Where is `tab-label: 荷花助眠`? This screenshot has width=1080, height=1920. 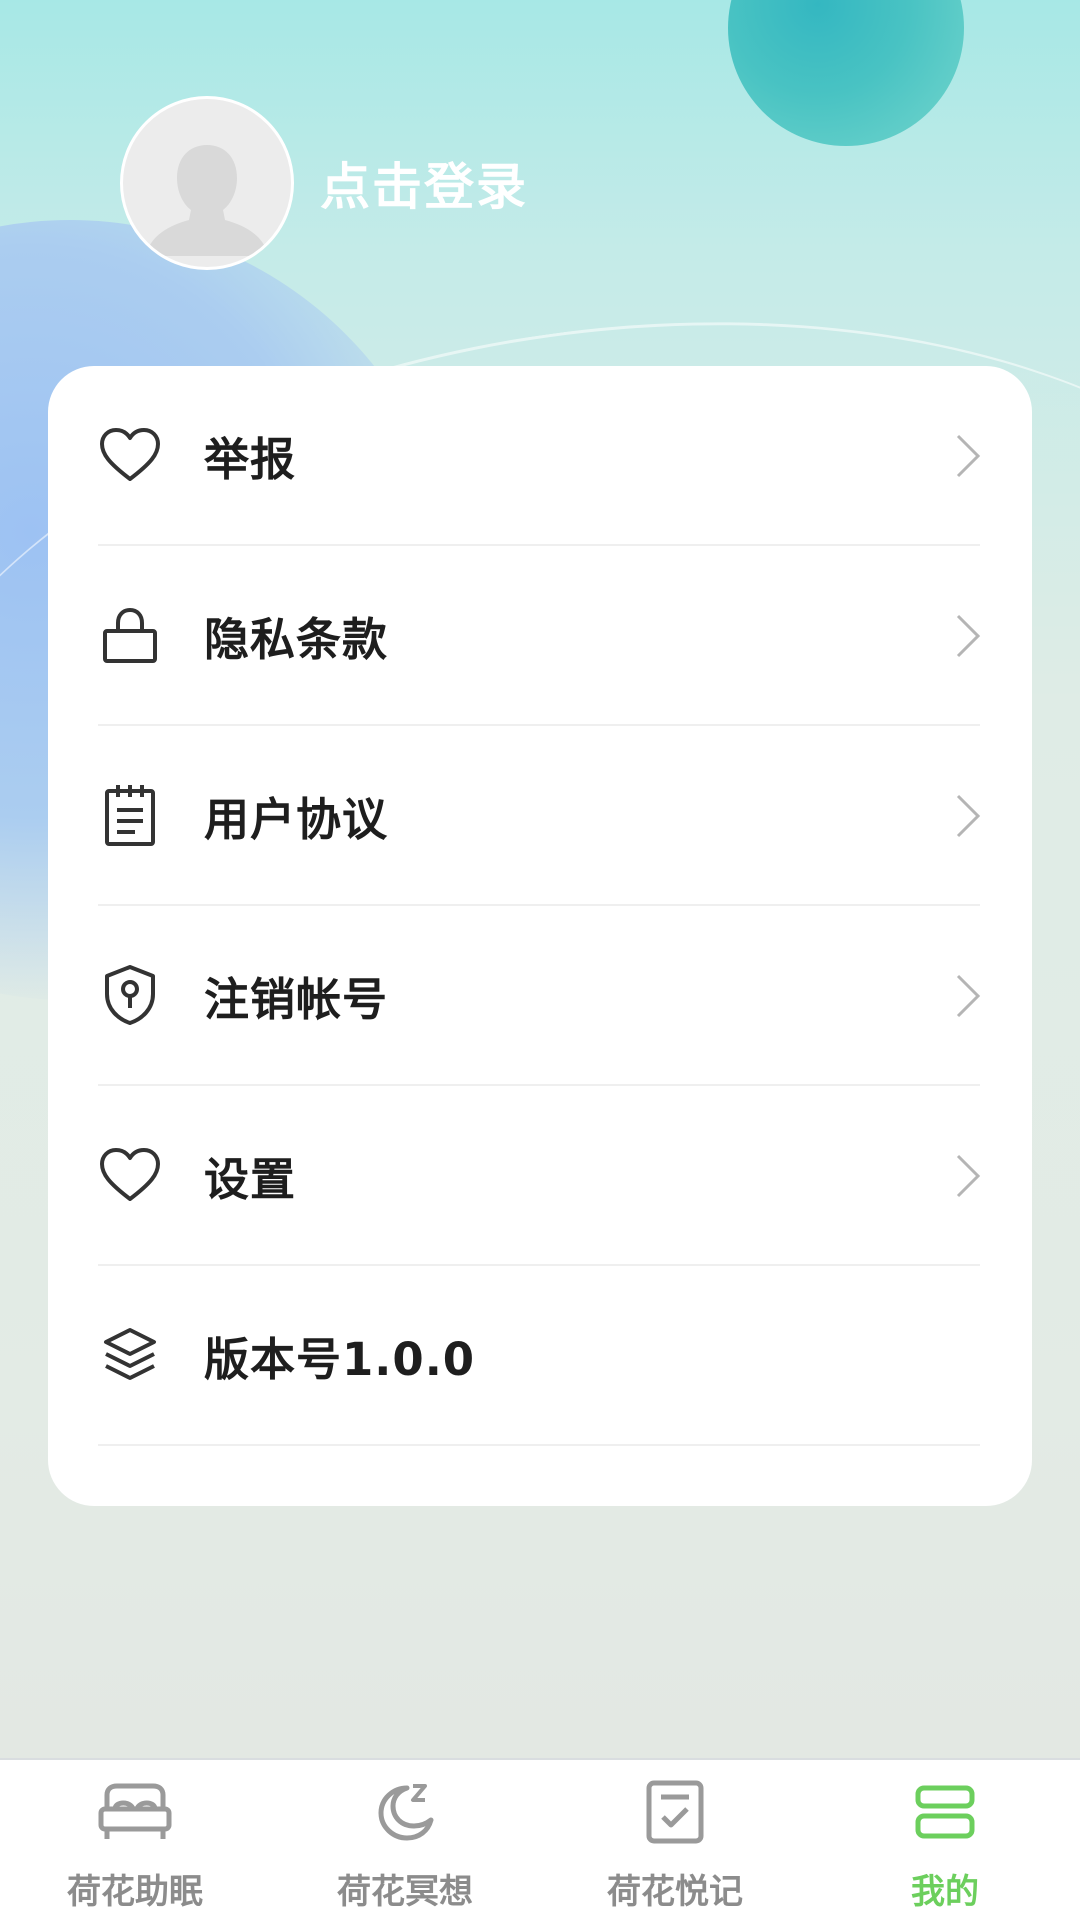
tab-label: 荷花助眠 is located at coordinates (135, 1892).